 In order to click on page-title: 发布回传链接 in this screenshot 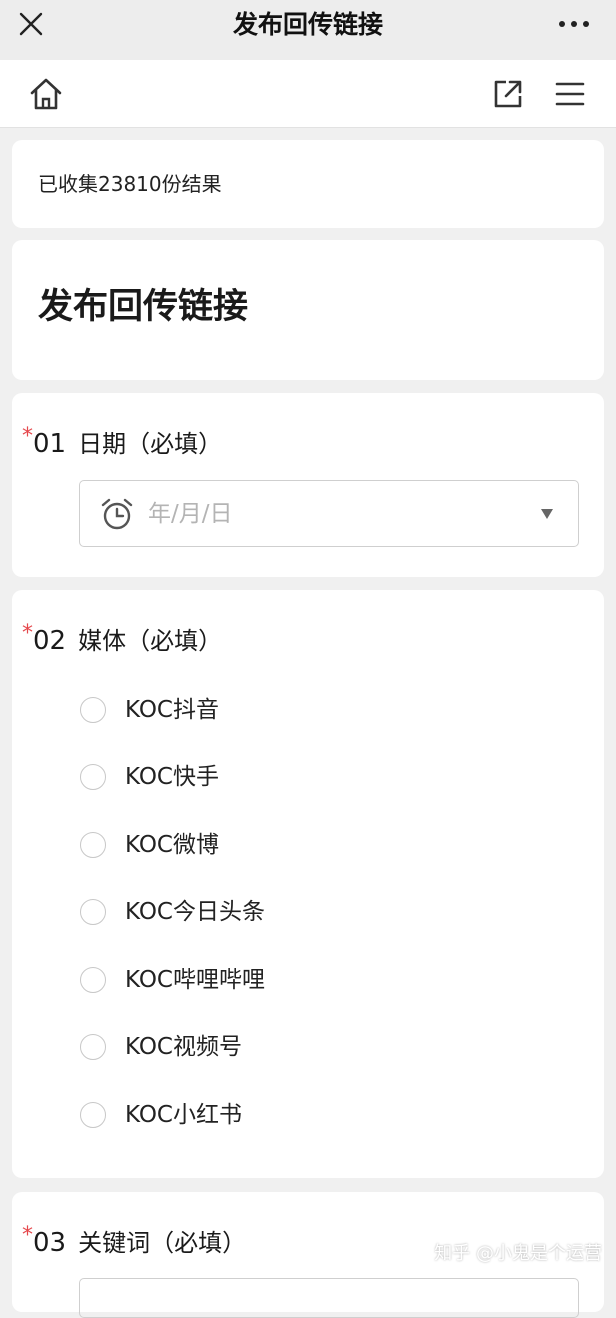, I will do `click(307, 24)`.